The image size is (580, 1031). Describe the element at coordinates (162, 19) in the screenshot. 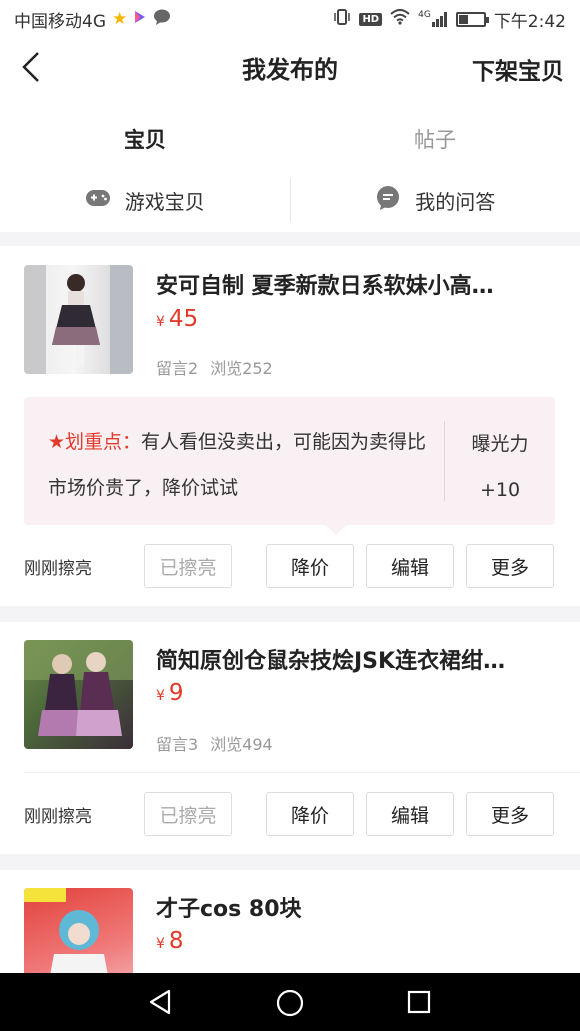

I see `message-icon` at that location.